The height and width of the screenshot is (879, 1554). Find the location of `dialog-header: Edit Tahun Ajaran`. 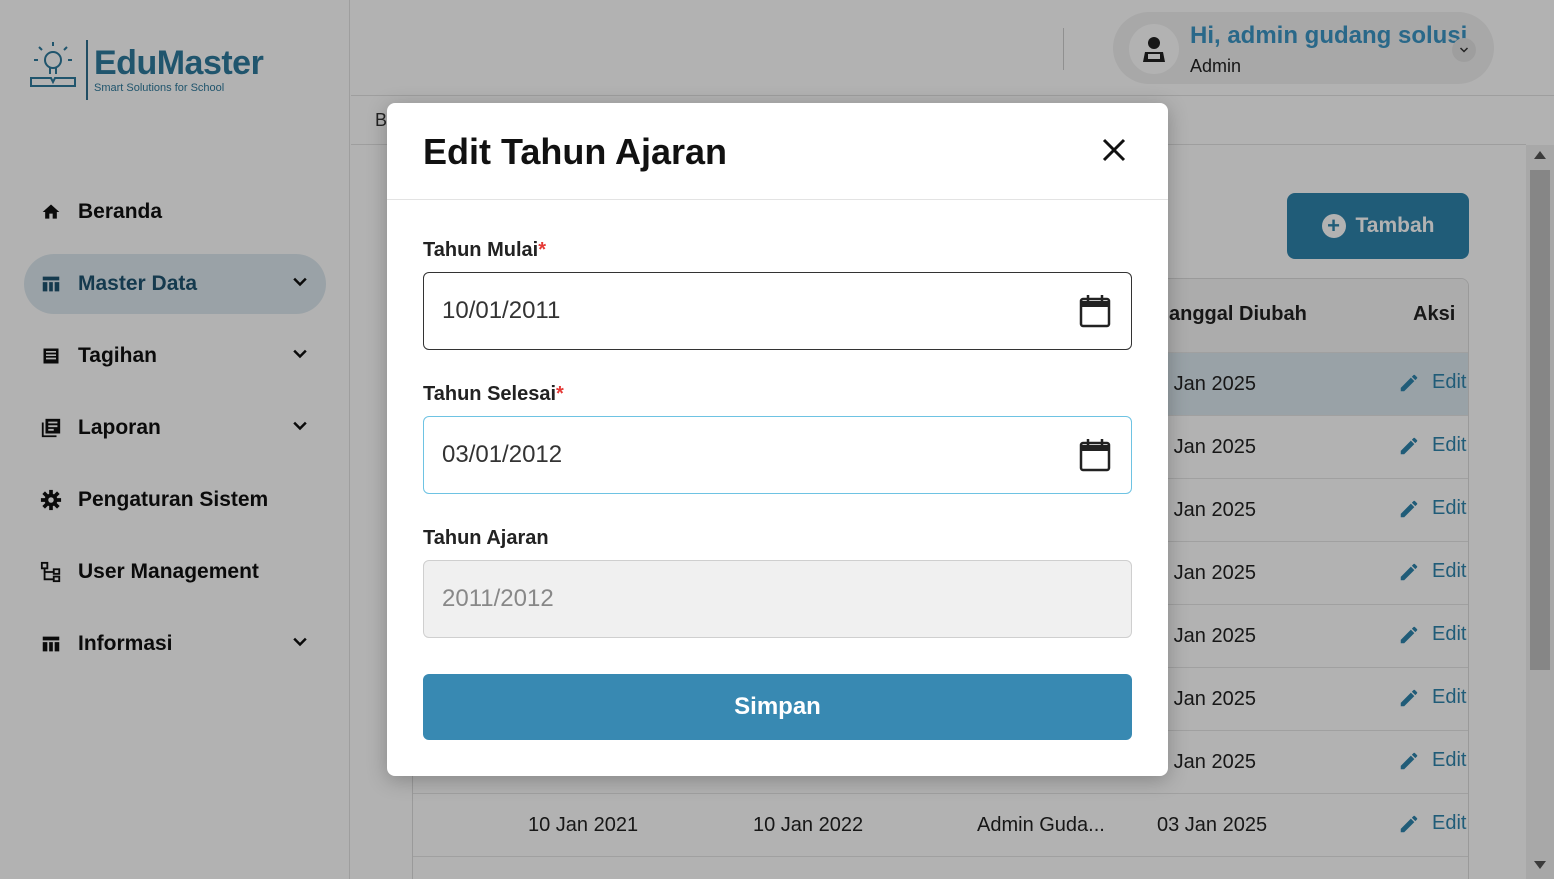

dialog-header: Edit Tahun Ajaran is located at coordinates (777, 151).